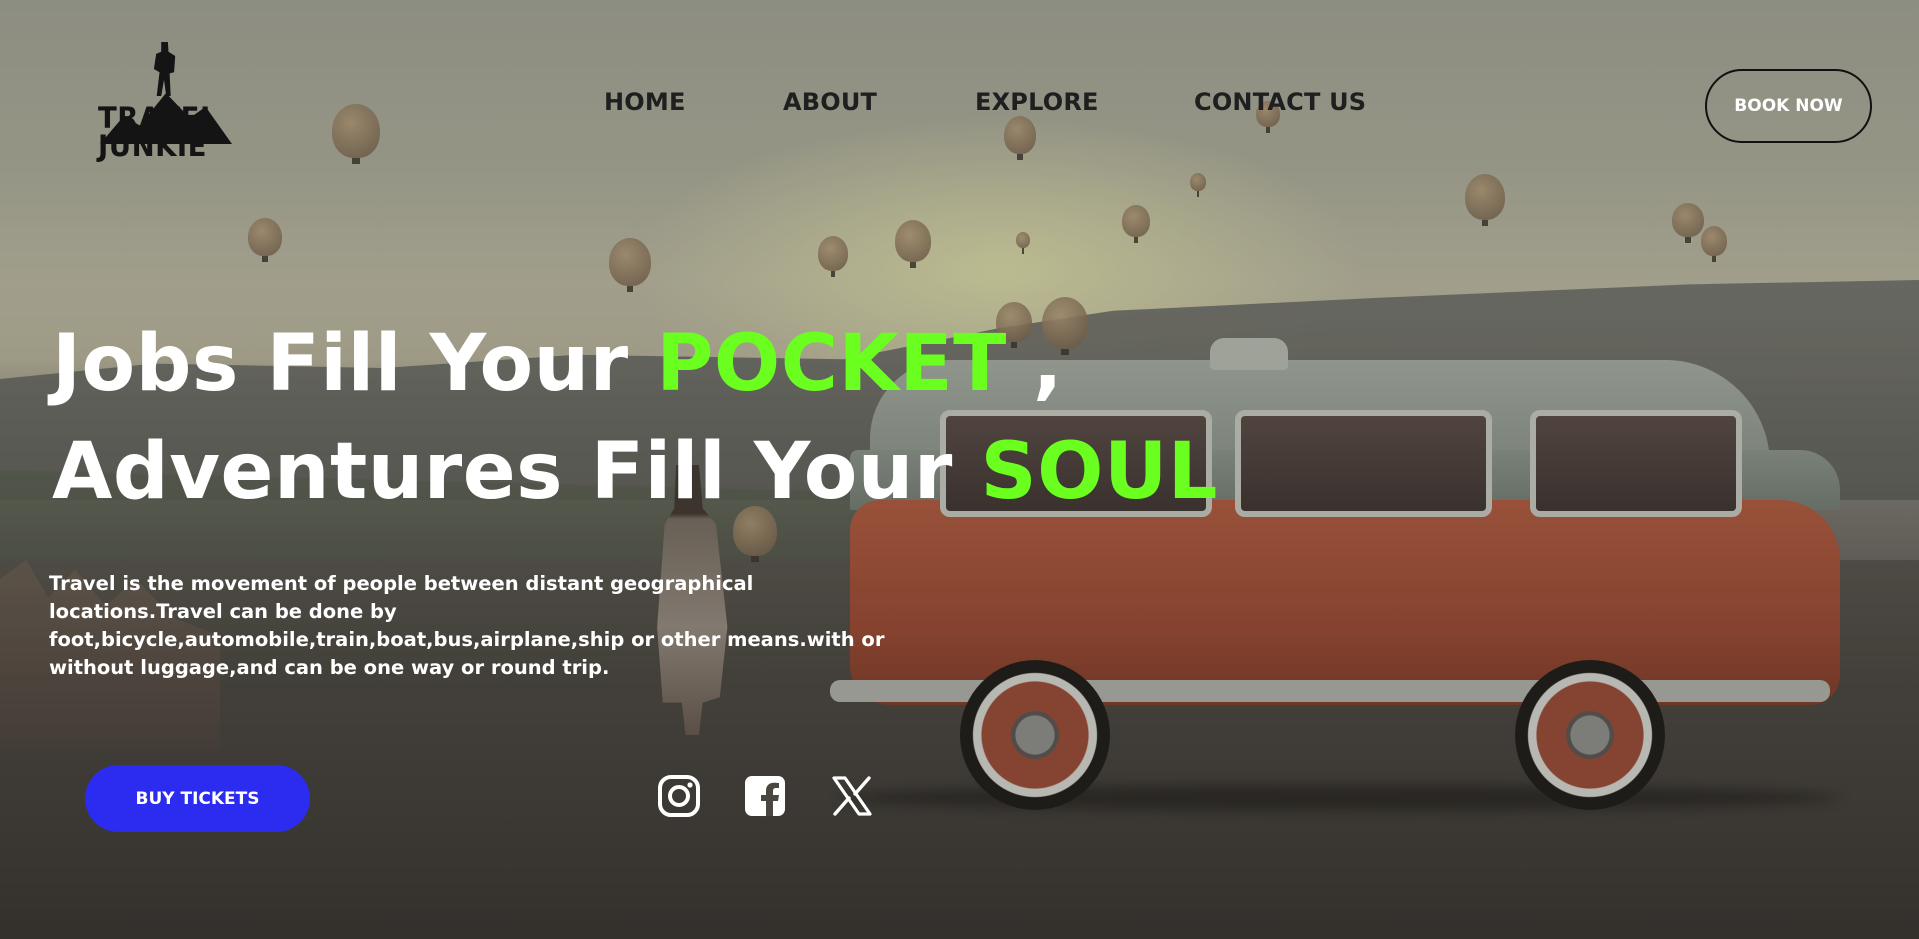  What do you see at coordinates (516, 472) in the screenshot?
I see `headline-line2-text: Adventures Fill Your` at bounding box center [516, 472].